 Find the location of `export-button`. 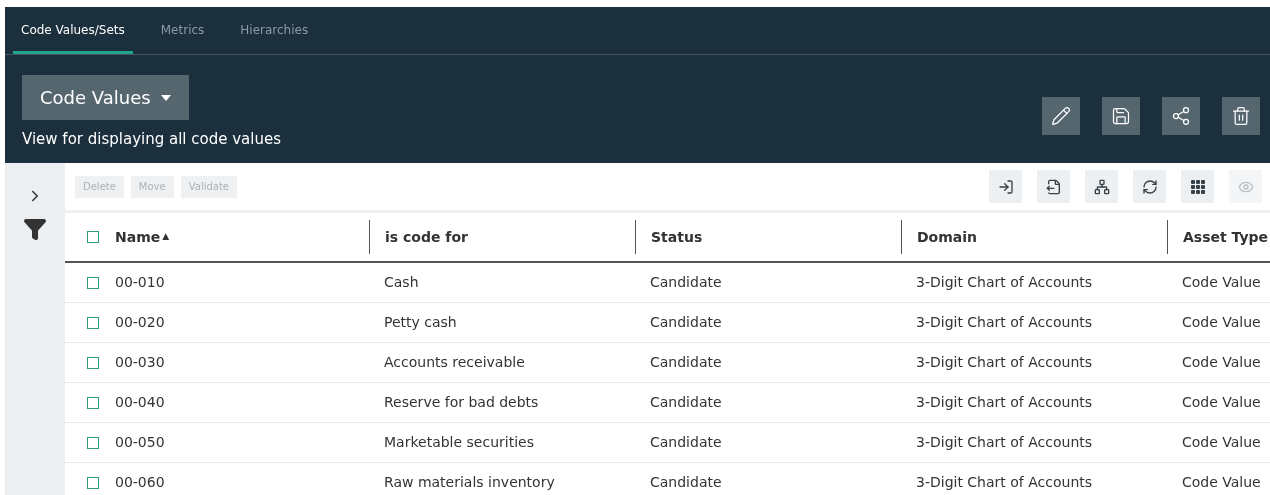

export-button is located at coordinates (1053, 186).